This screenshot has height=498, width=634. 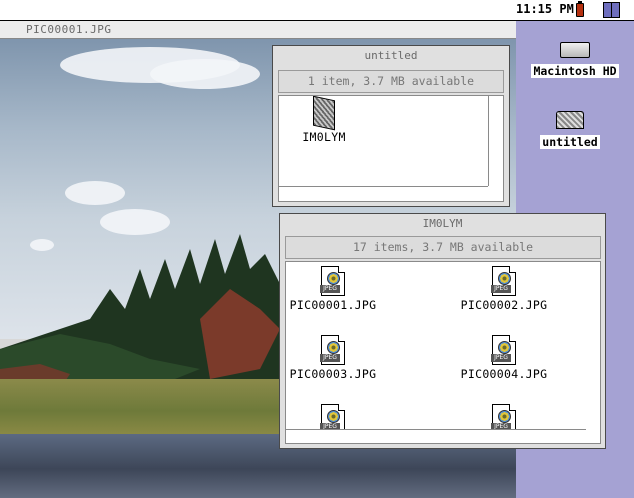 I want to click on desktop-icon-label: Macintosh HD, so click(x=575, y=71).